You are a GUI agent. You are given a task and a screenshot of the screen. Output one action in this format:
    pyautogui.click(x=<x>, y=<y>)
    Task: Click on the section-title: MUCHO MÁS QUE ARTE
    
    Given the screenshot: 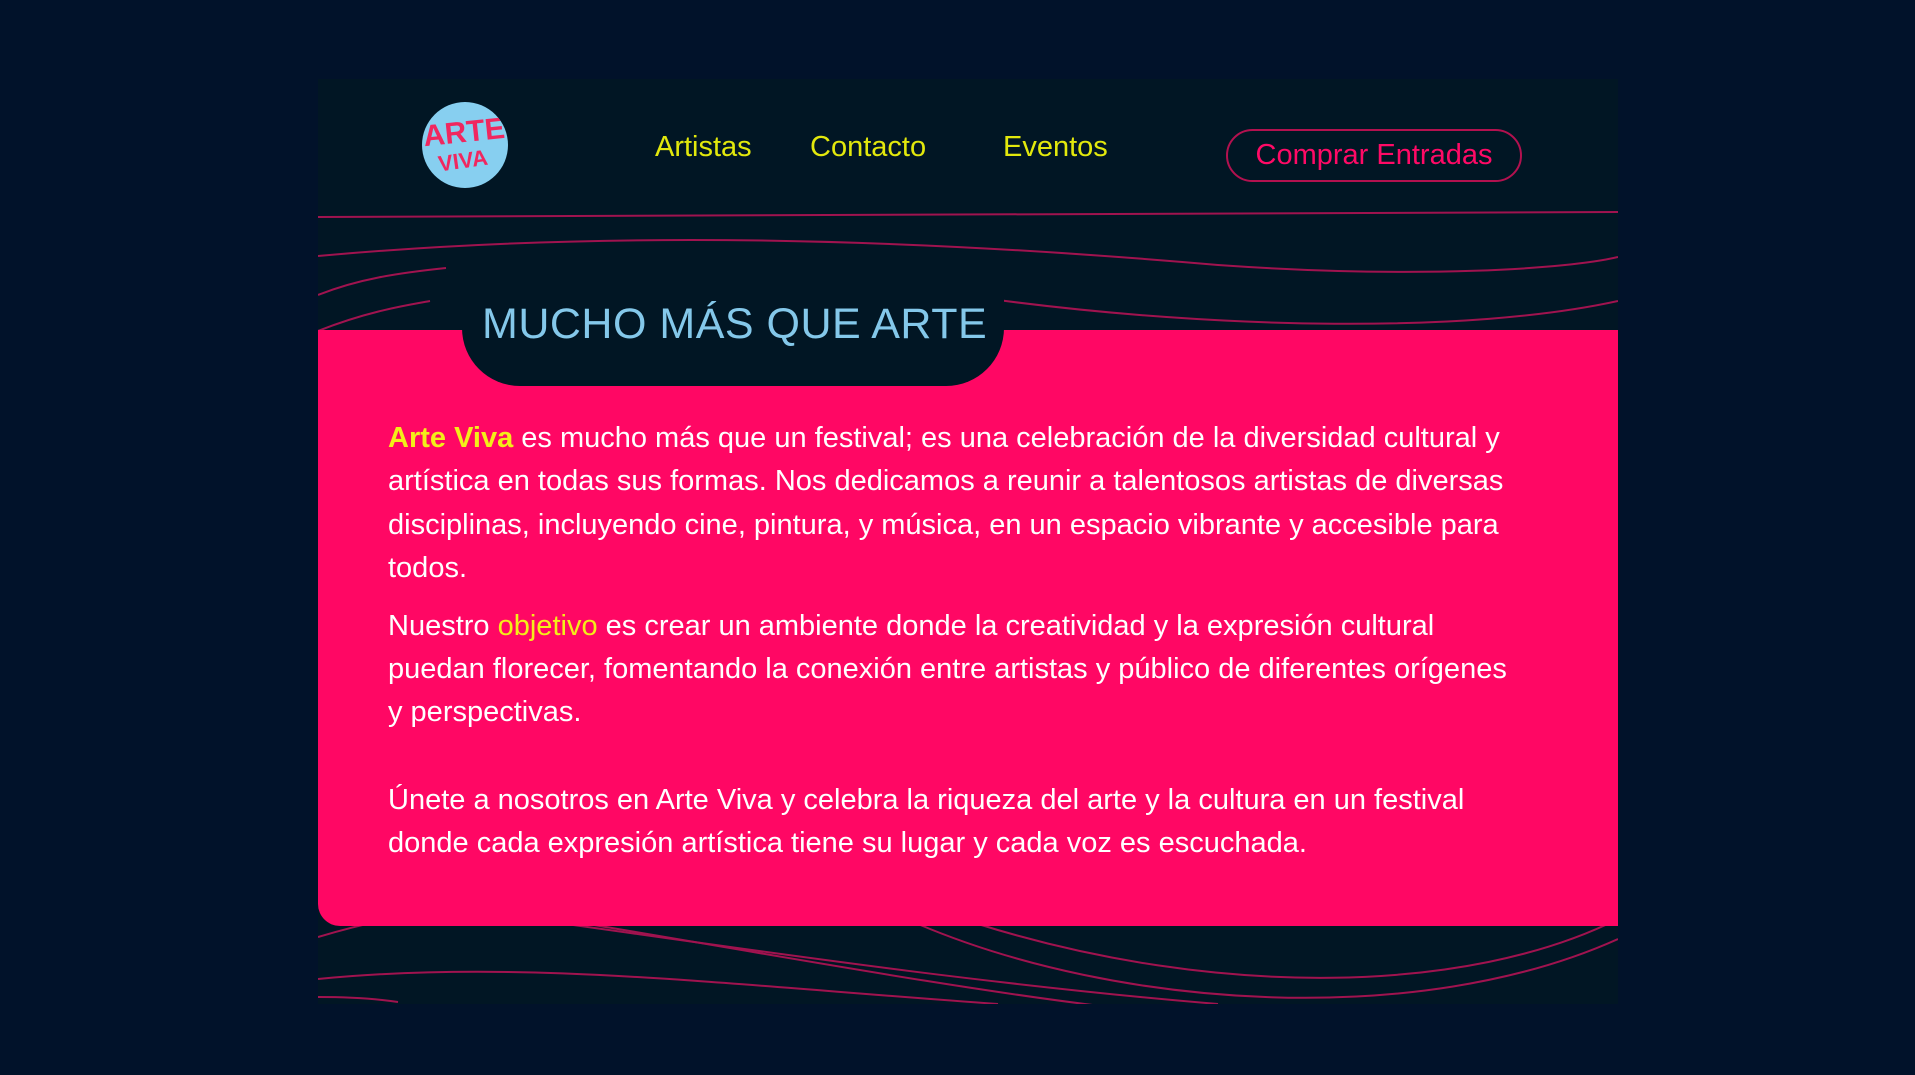 What is the action you would take?
    pyautogui.click(x=735, y=324)
    